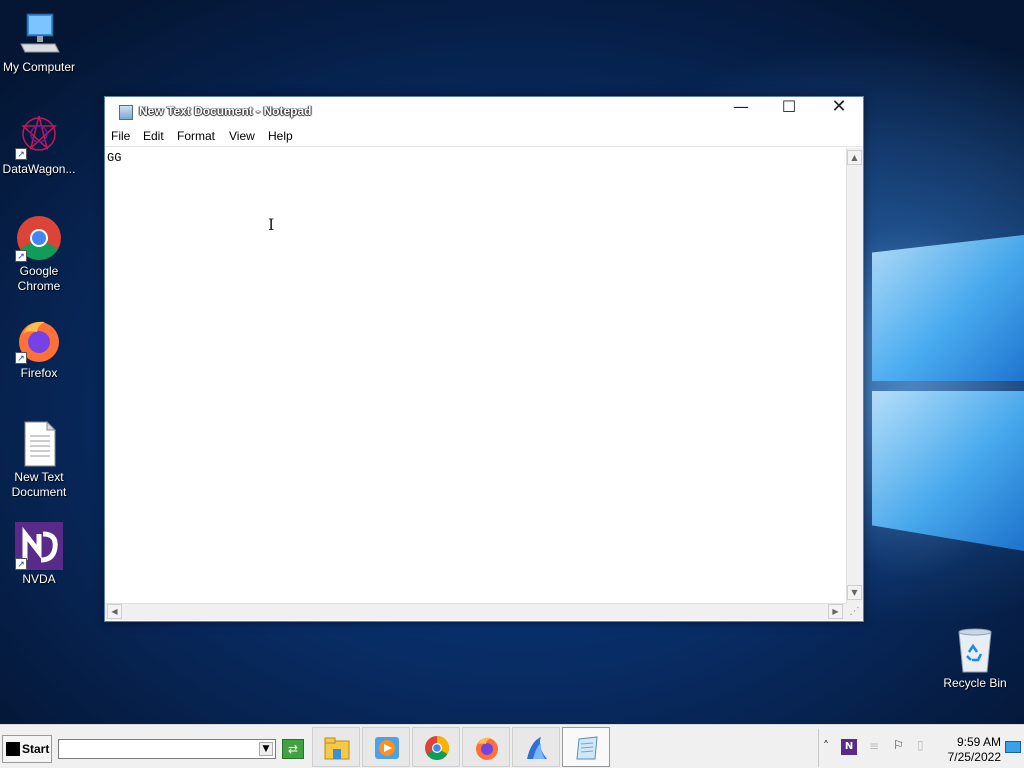 Image resolution: width=1024 pixels, height=768 pixels. I want to click on resize-grip-icon: ⋰, so click(854, 611).